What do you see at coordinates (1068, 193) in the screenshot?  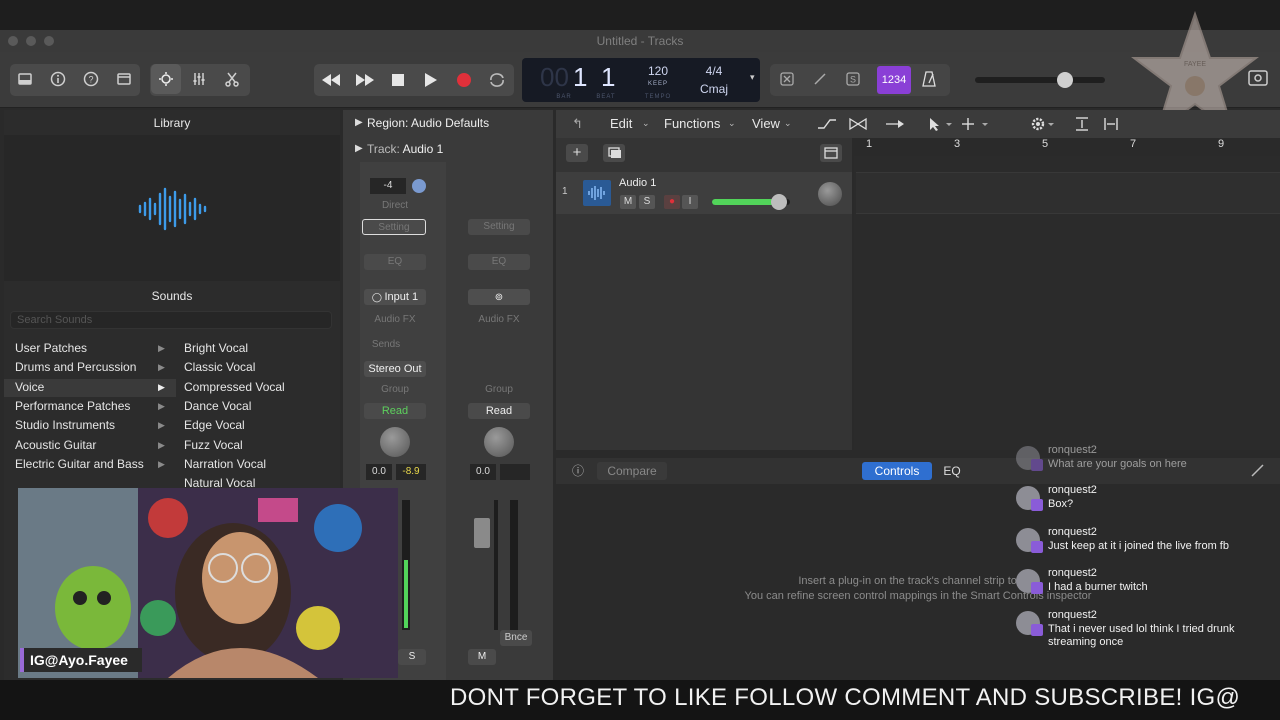 I see `timeline-track-lane` at bounding box center [1068, 193].